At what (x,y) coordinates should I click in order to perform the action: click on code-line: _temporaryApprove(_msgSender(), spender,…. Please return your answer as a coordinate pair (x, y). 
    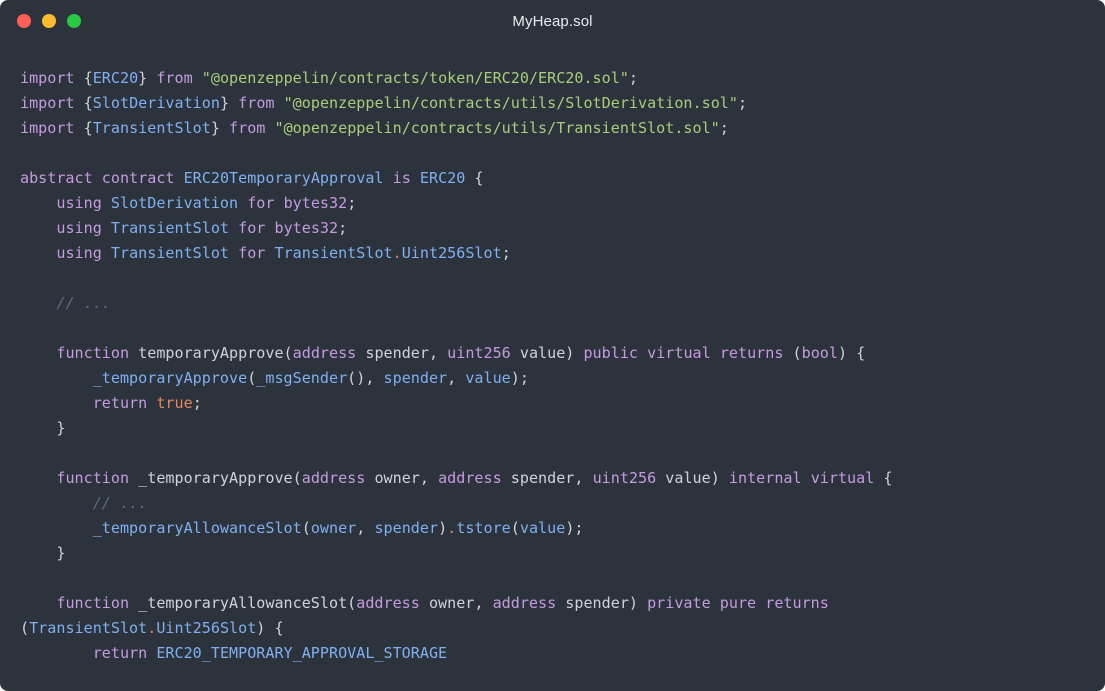
    Looking at the image, I should click on (456, 378).